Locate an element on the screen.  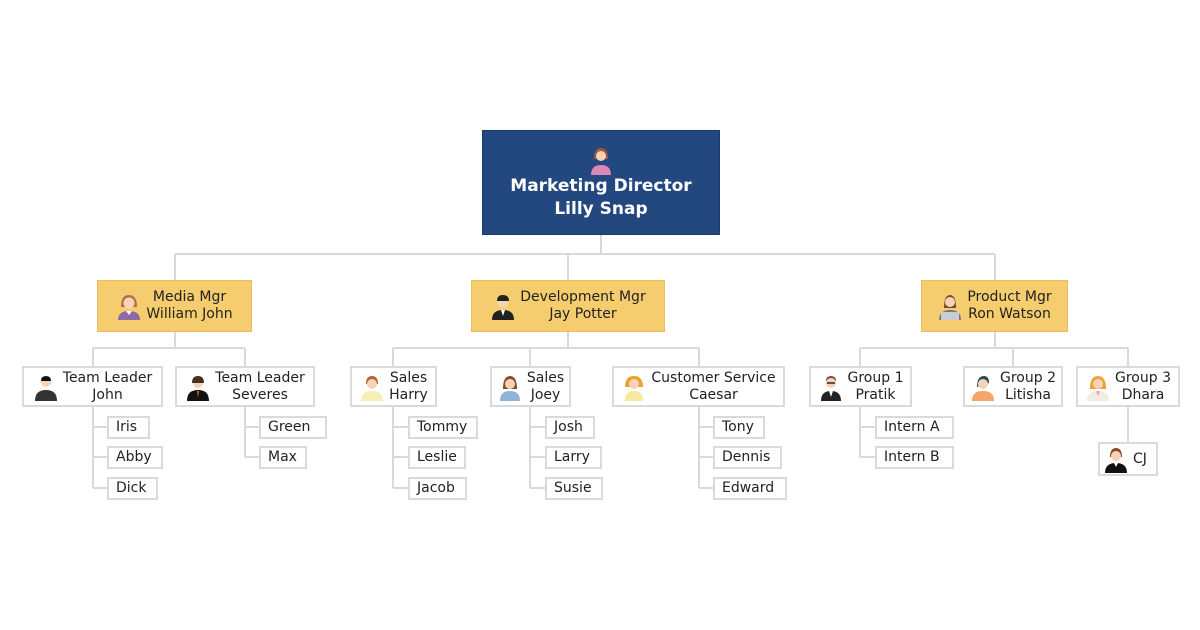
lead-node-litisha: Group 2 Litisha is located at coordinates (1013, 386).